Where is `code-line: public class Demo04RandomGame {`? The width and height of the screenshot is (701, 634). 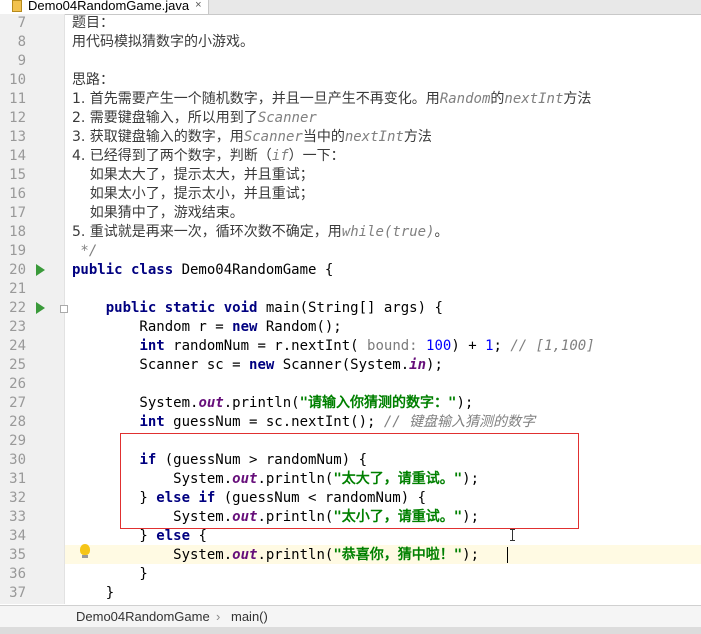
code-line: public class Demo04RandomGame { is located at coordinates (202, 270).